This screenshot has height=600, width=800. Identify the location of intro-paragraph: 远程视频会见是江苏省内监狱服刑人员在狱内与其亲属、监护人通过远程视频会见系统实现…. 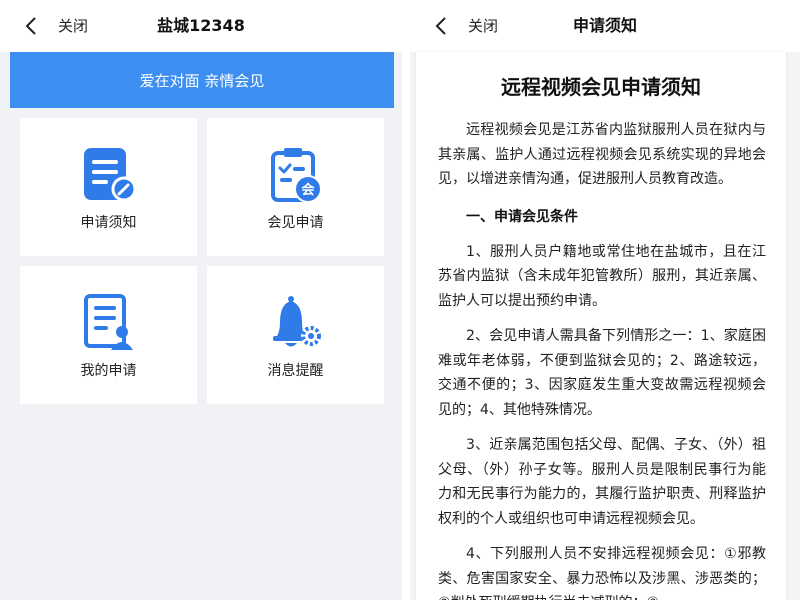
(602, 154).